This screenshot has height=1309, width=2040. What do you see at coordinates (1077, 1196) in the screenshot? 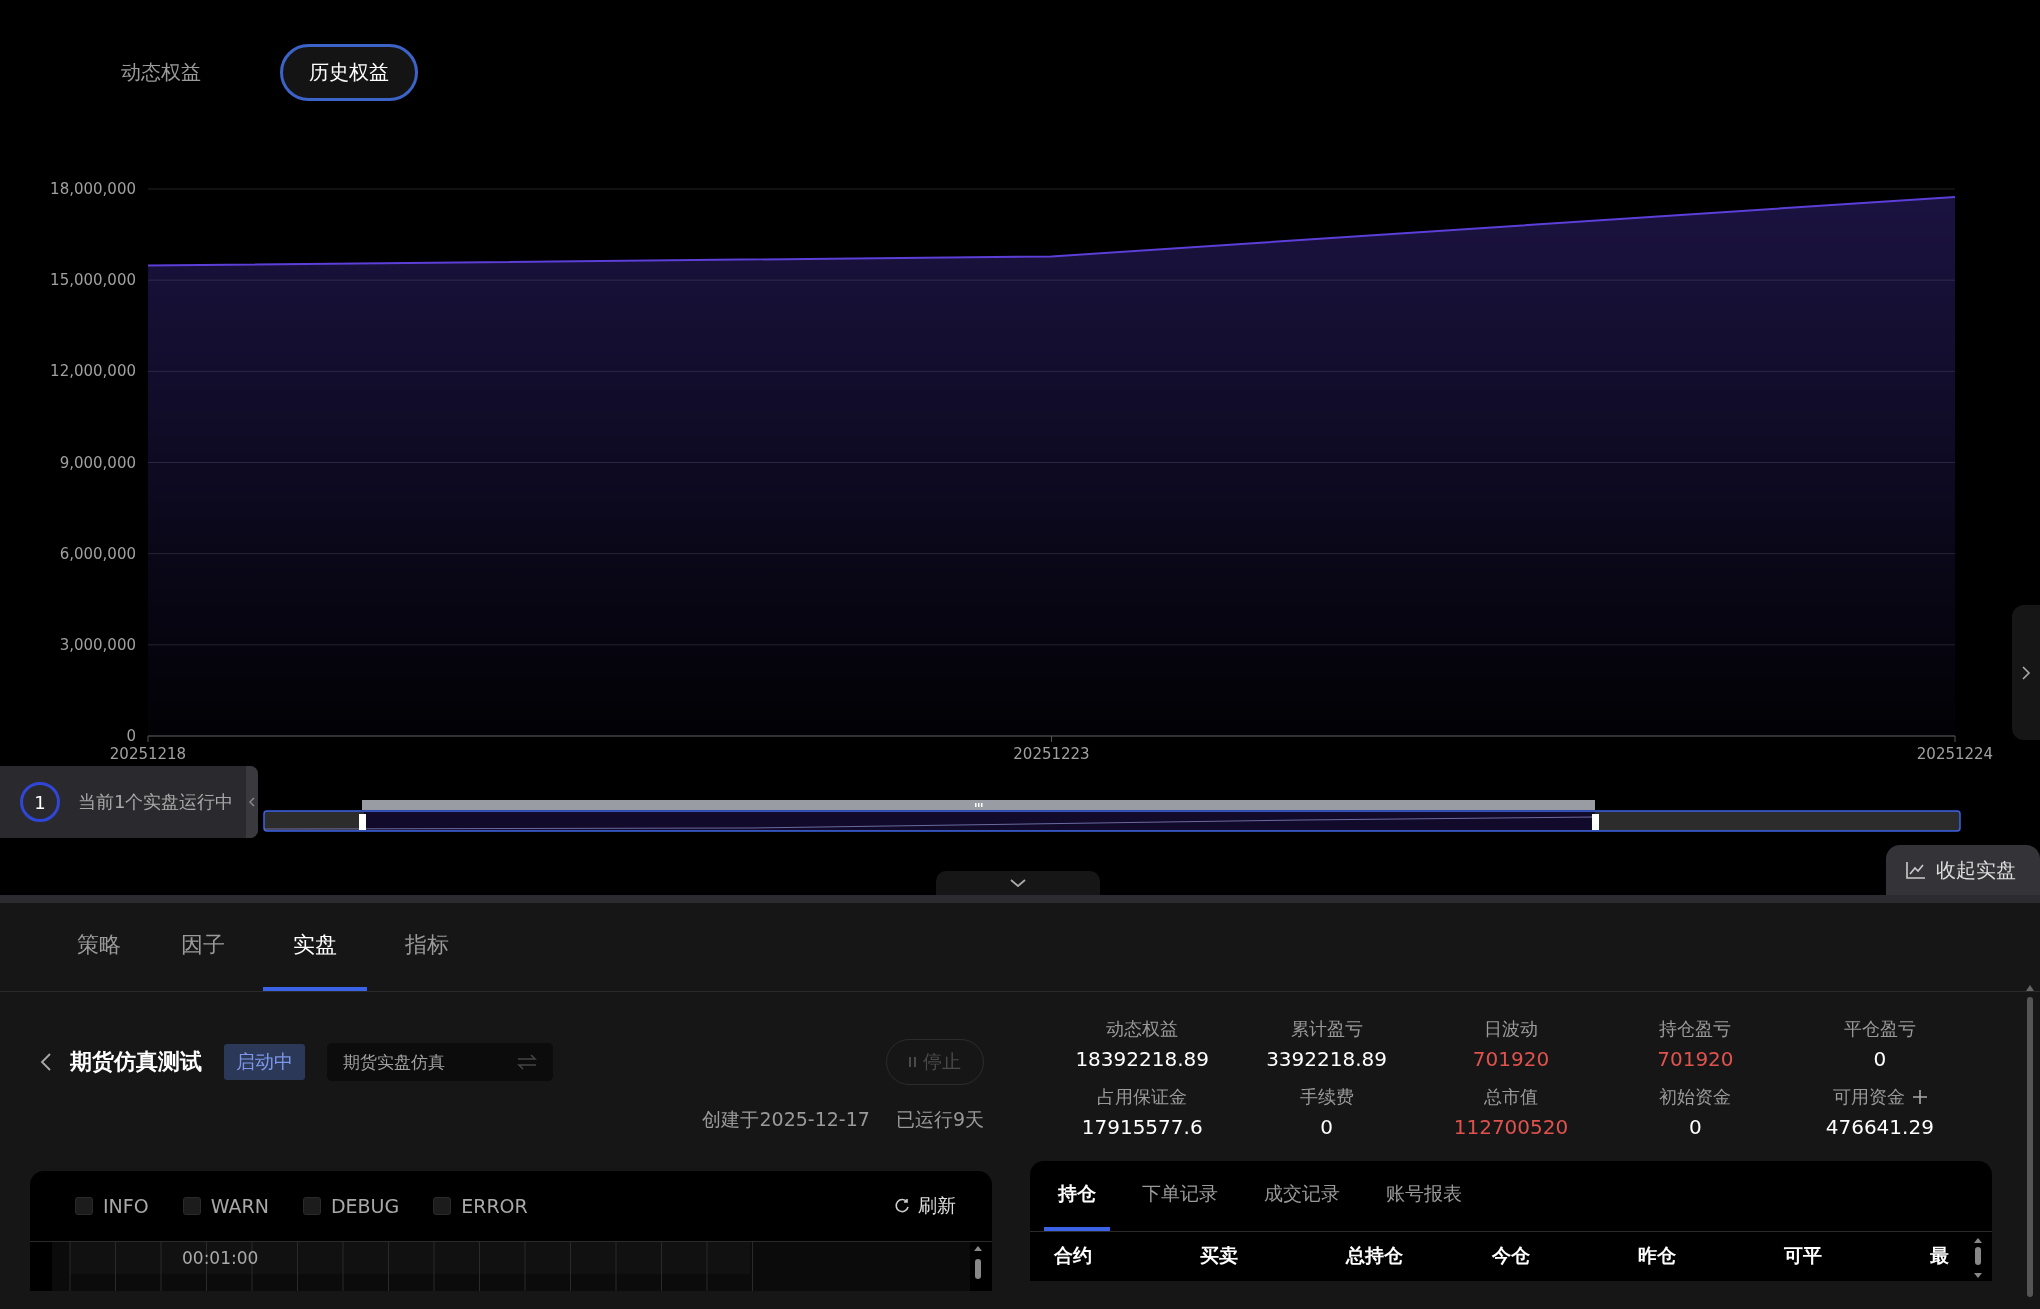
I see `table-tab: 持仓` at bounding box center [1077, 1196].